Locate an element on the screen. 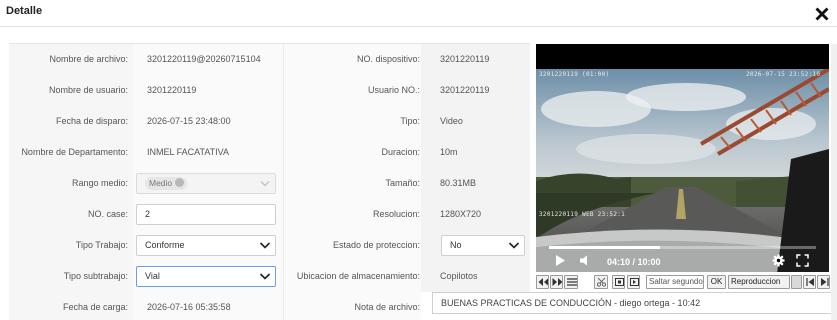 The height and width of the screenshot is (320, 837). form-row: Rango medio: Medio Tamaño: 80.31MB is located at coordinates (269, 183).